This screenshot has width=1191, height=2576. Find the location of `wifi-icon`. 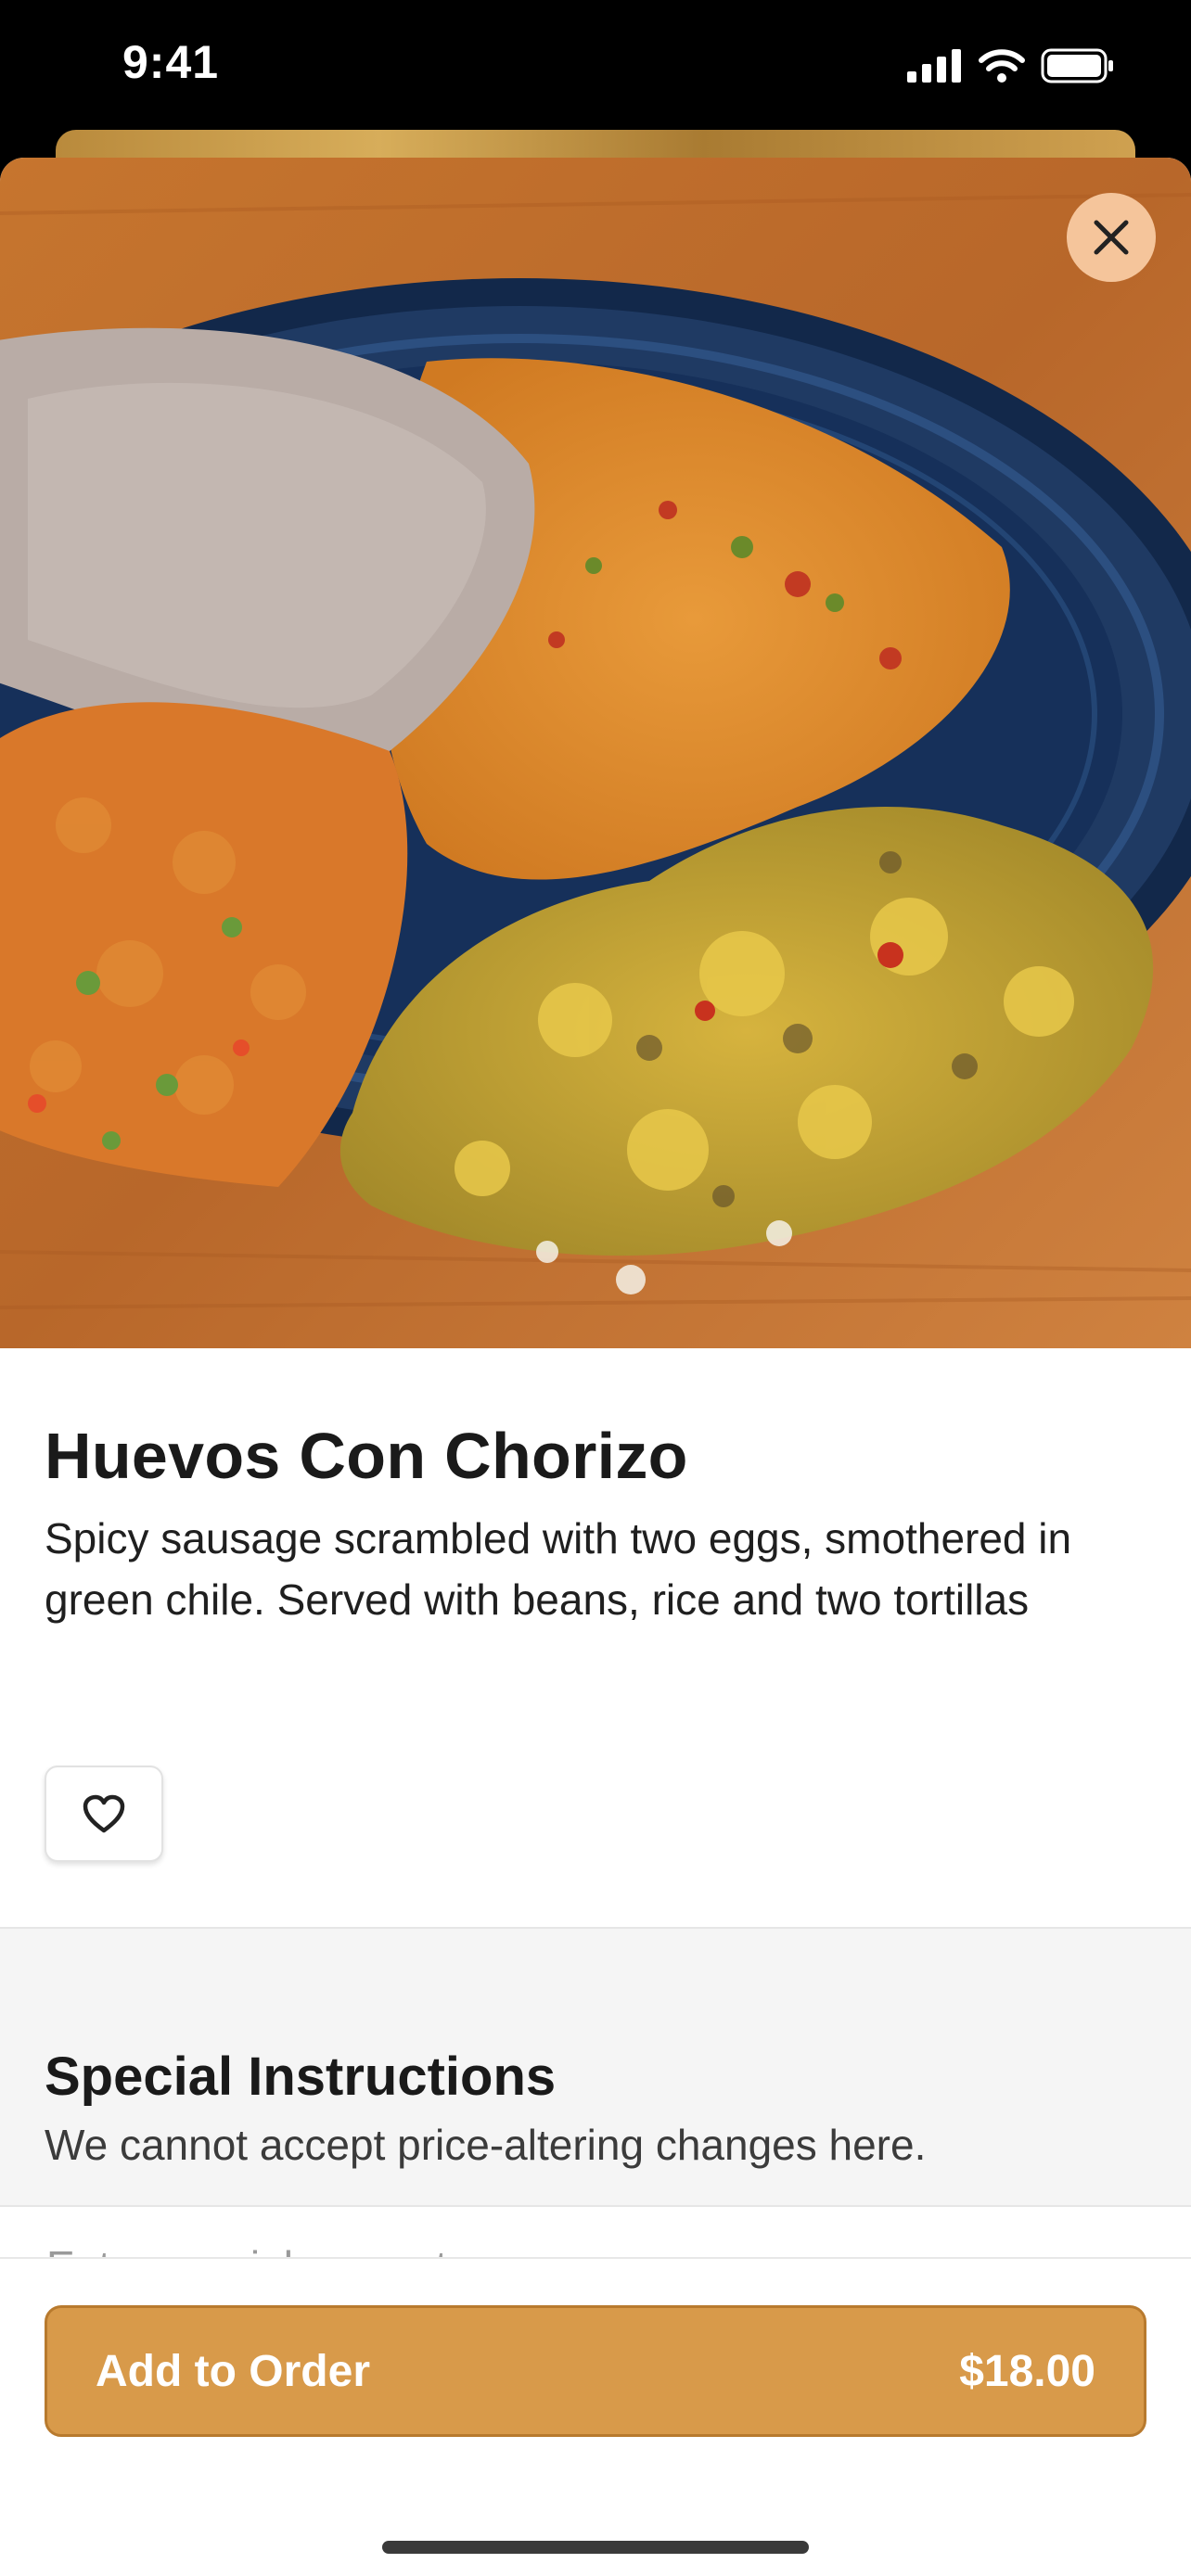

wifi-icon is located at coordinates (1002, 66).